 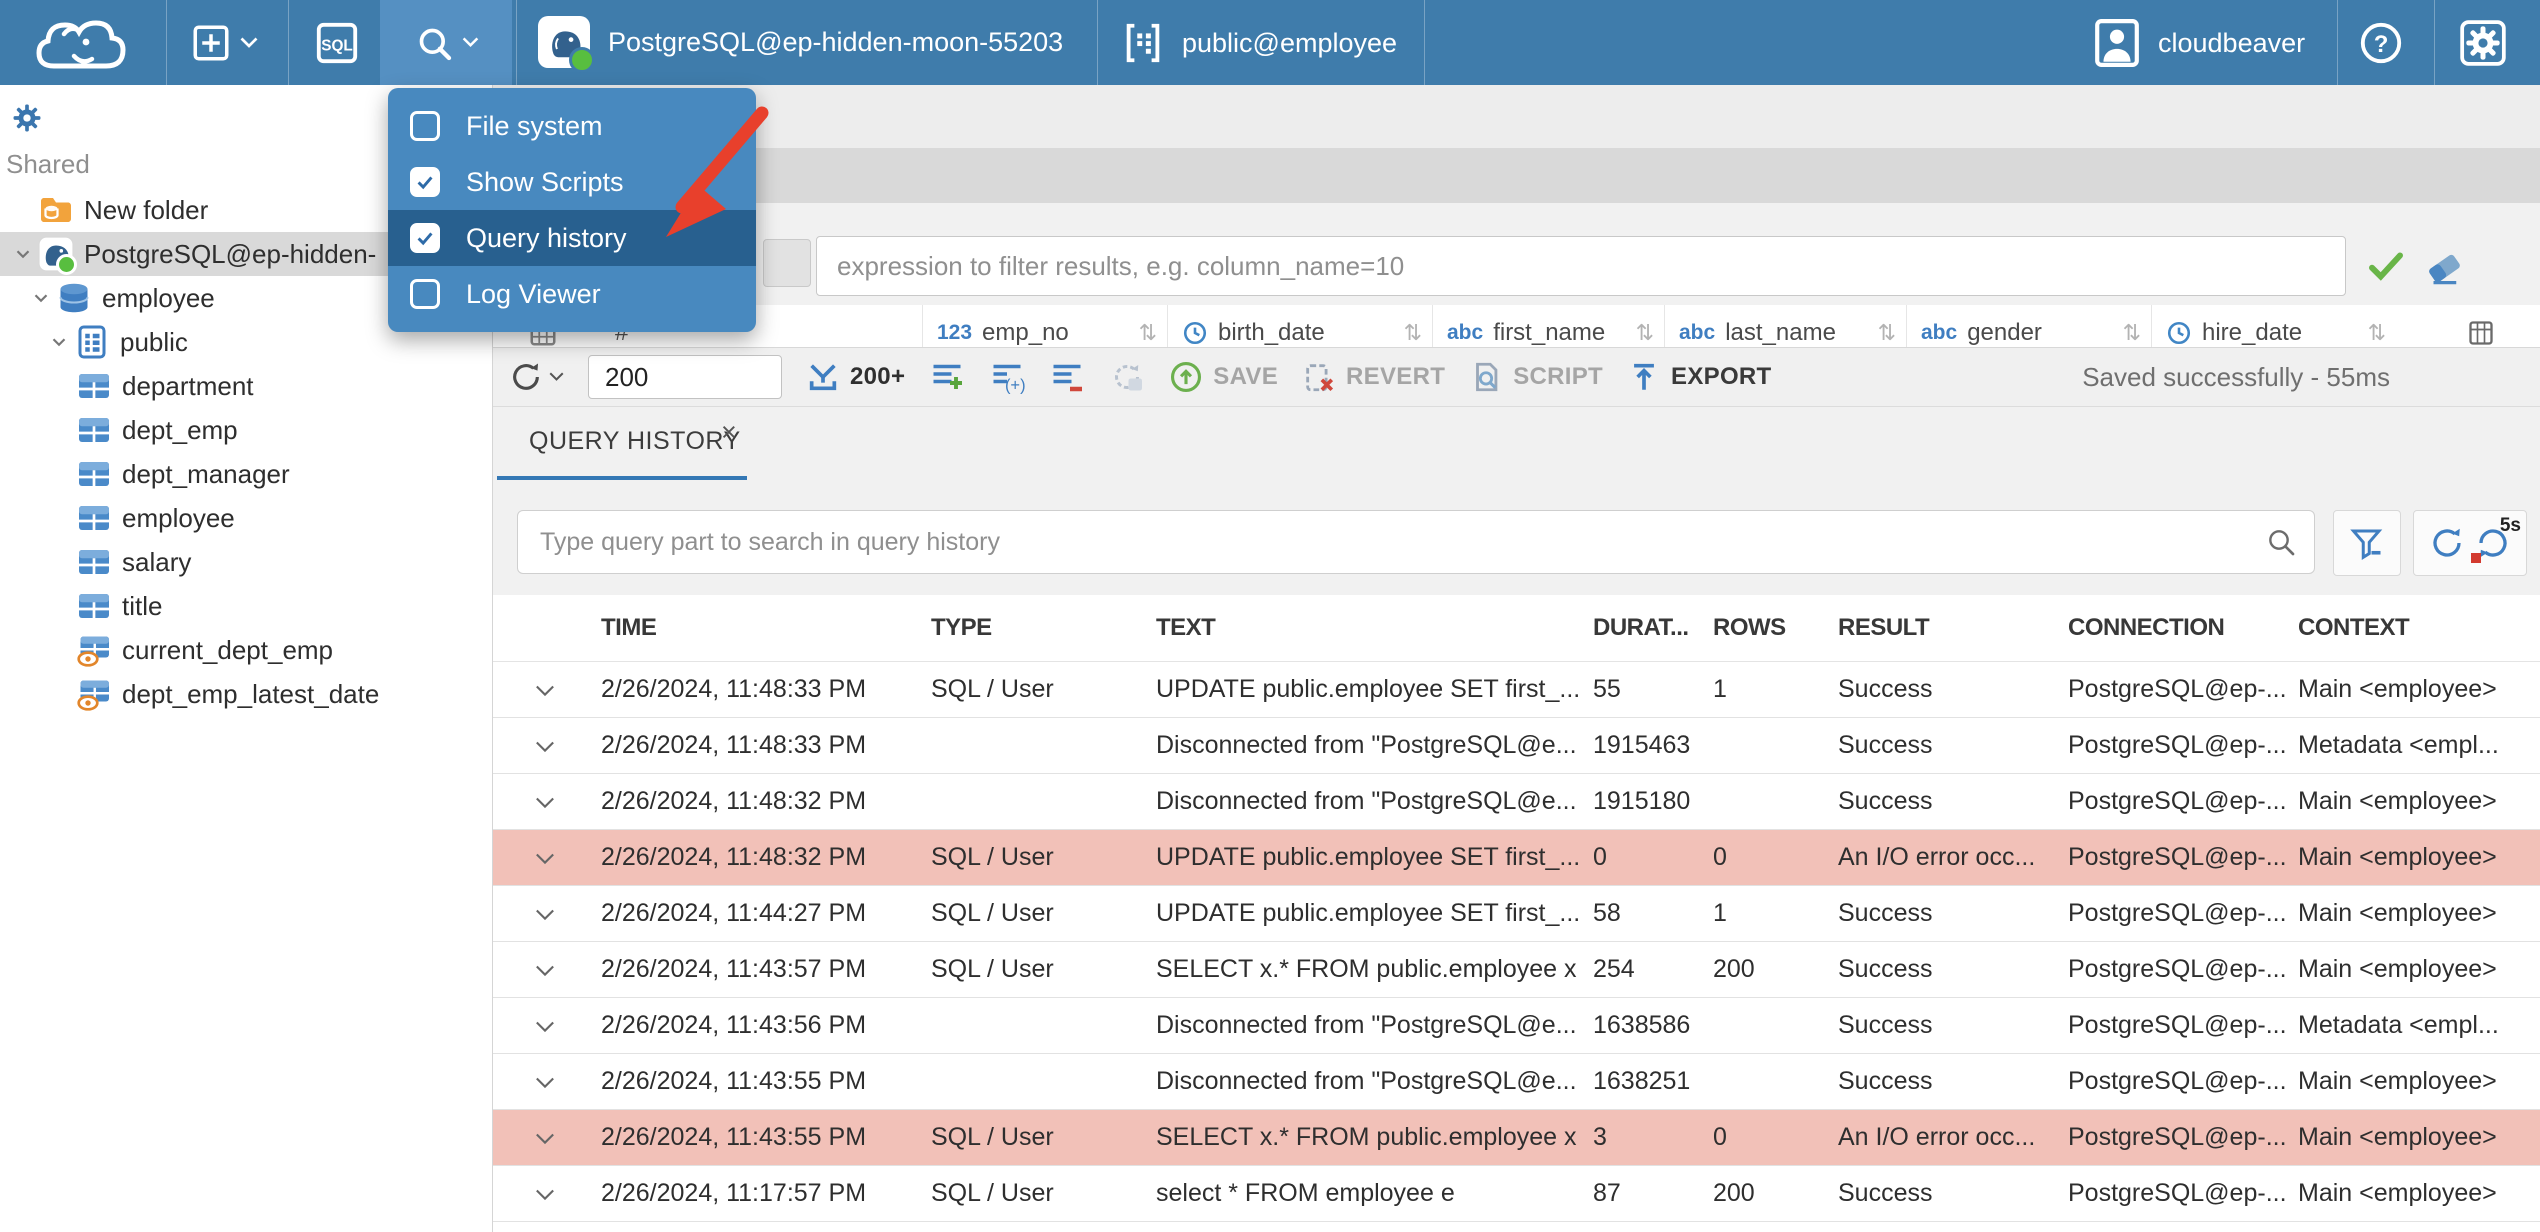 I want to click on fetch-next-page-button: 200+, so click(x=855, y=377).